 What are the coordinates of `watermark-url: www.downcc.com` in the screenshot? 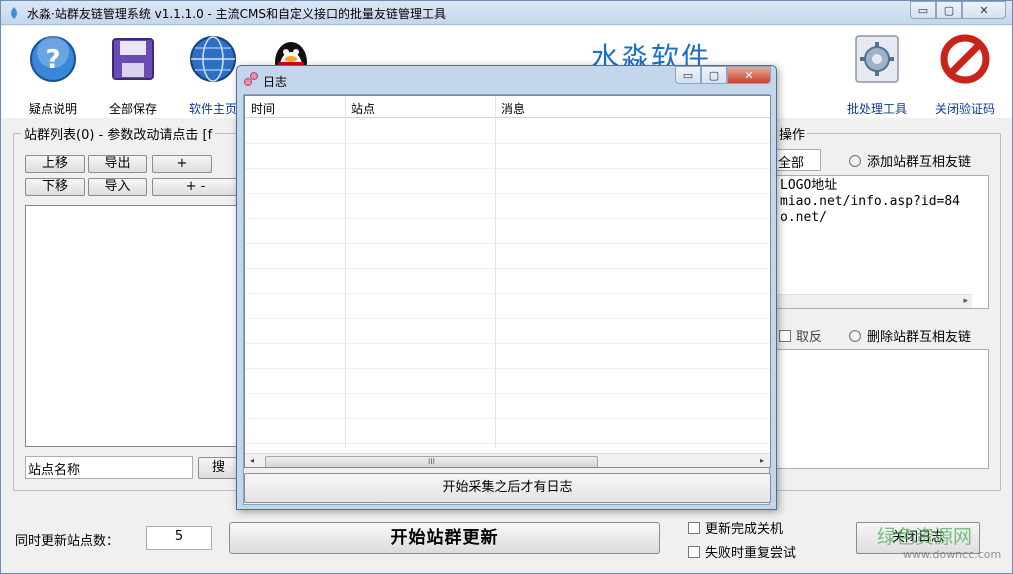 It's located at (952, 554).